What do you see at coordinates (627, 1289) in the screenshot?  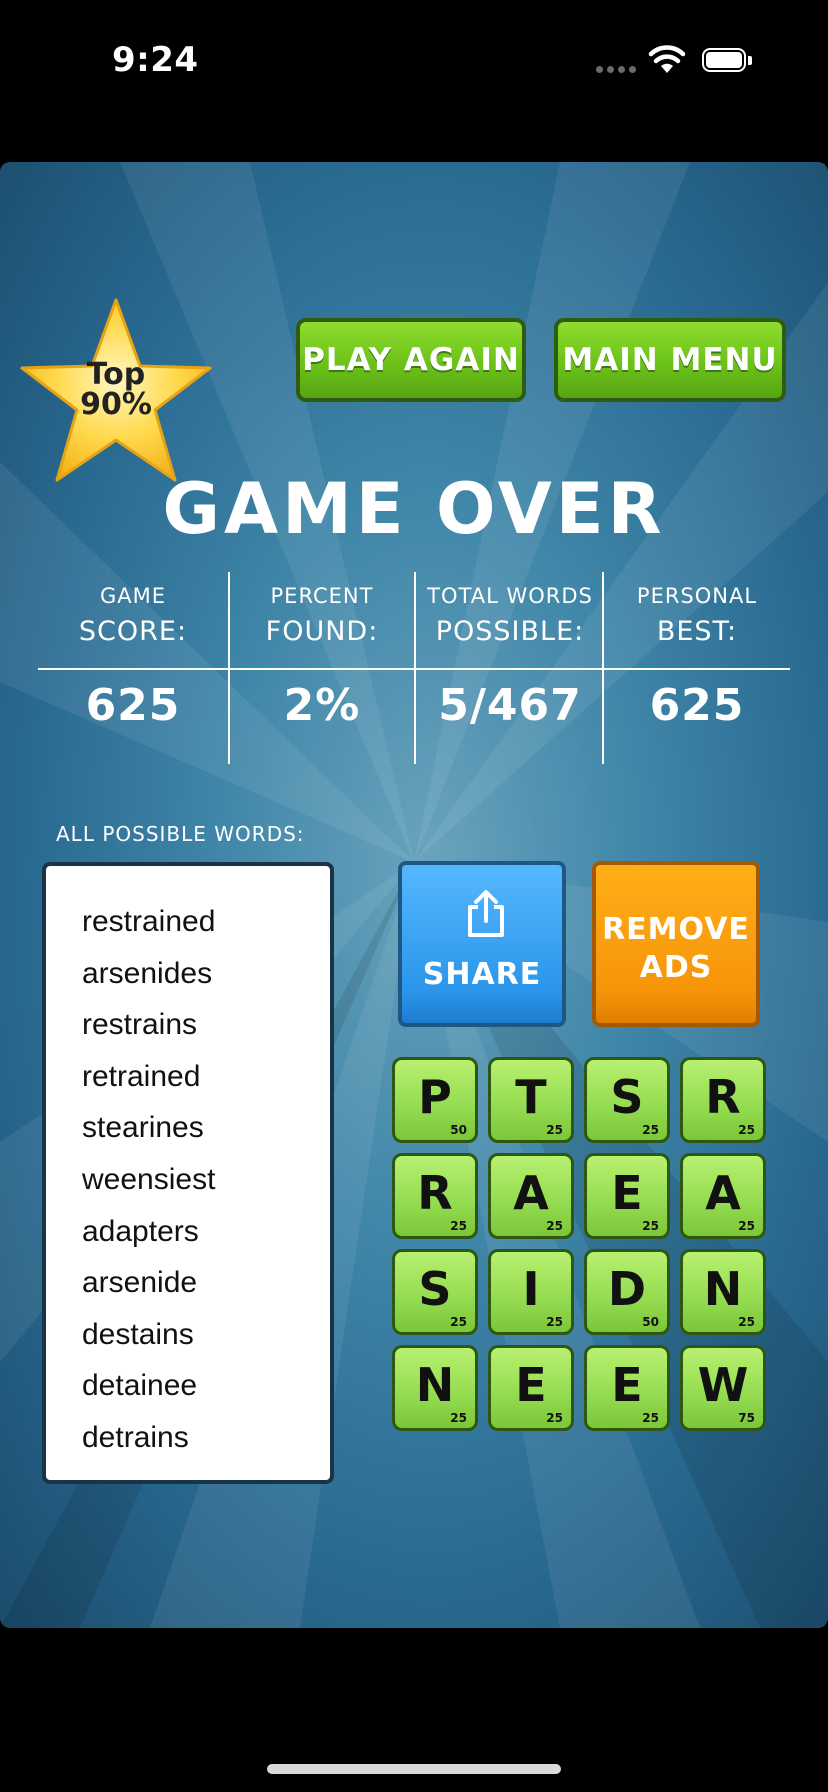 I see `tile-letter: D` at bounding box center [627, 1289].